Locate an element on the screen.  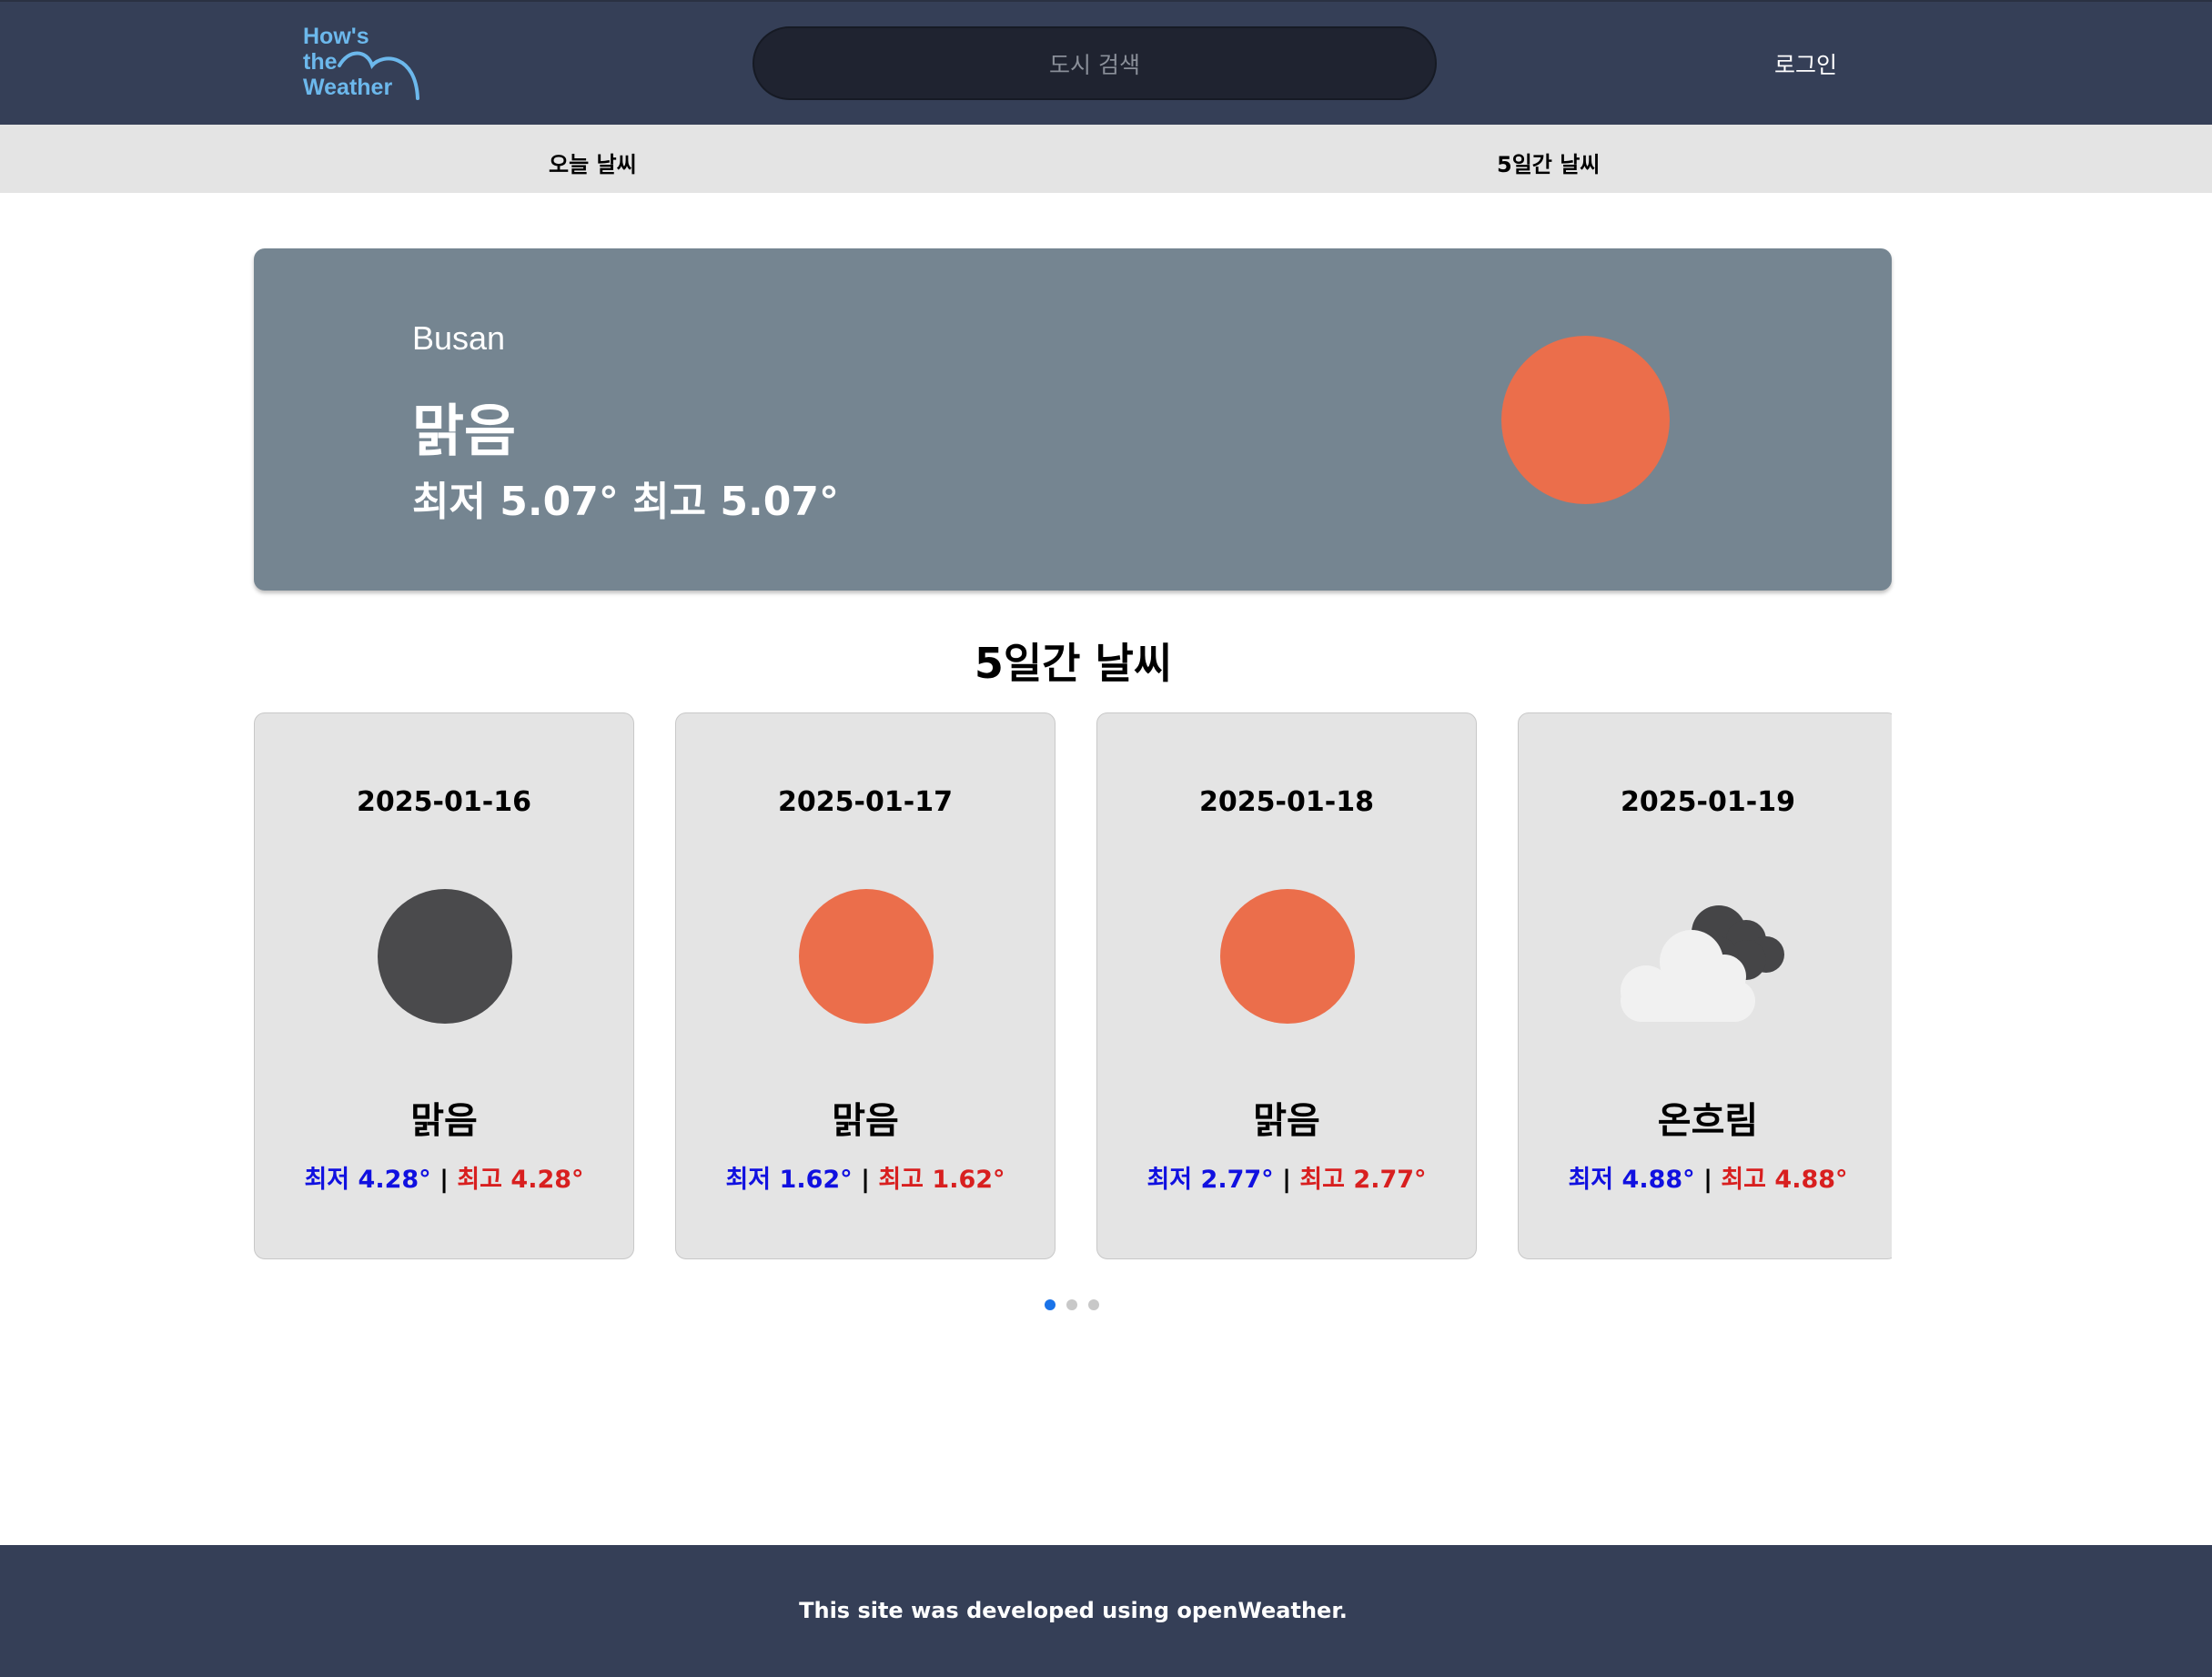
nav-tabbar: 오늘 날씨 5일간 날씨 is located at coordinates (1106, 159).